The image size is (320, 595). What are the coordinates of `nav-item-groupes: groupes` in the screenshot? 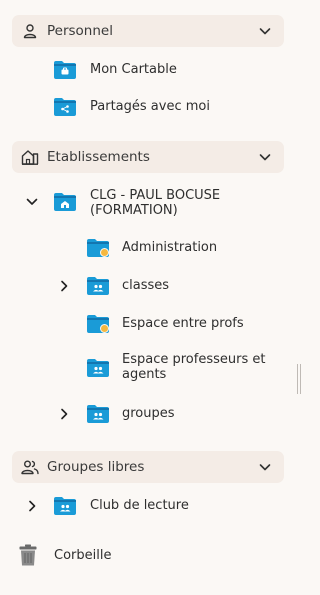 It's located at (150, 414).